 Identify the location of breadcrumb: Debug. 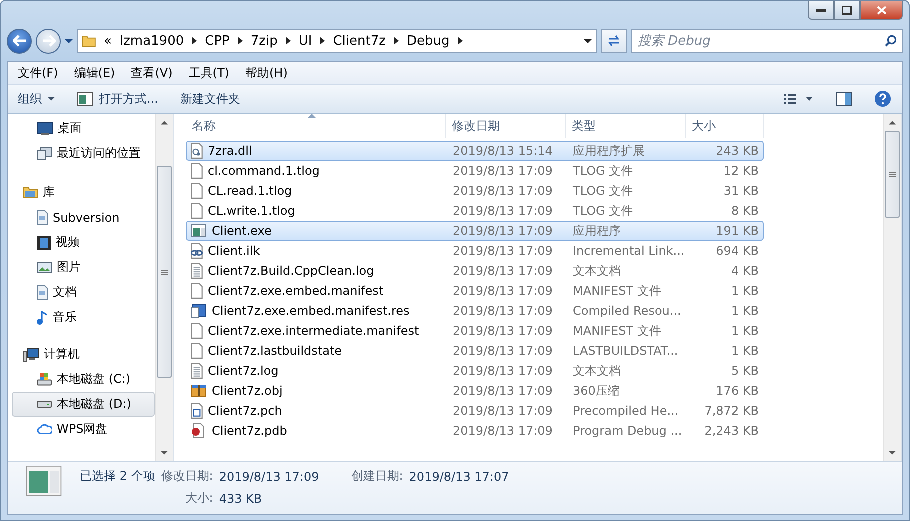
(428, 41).